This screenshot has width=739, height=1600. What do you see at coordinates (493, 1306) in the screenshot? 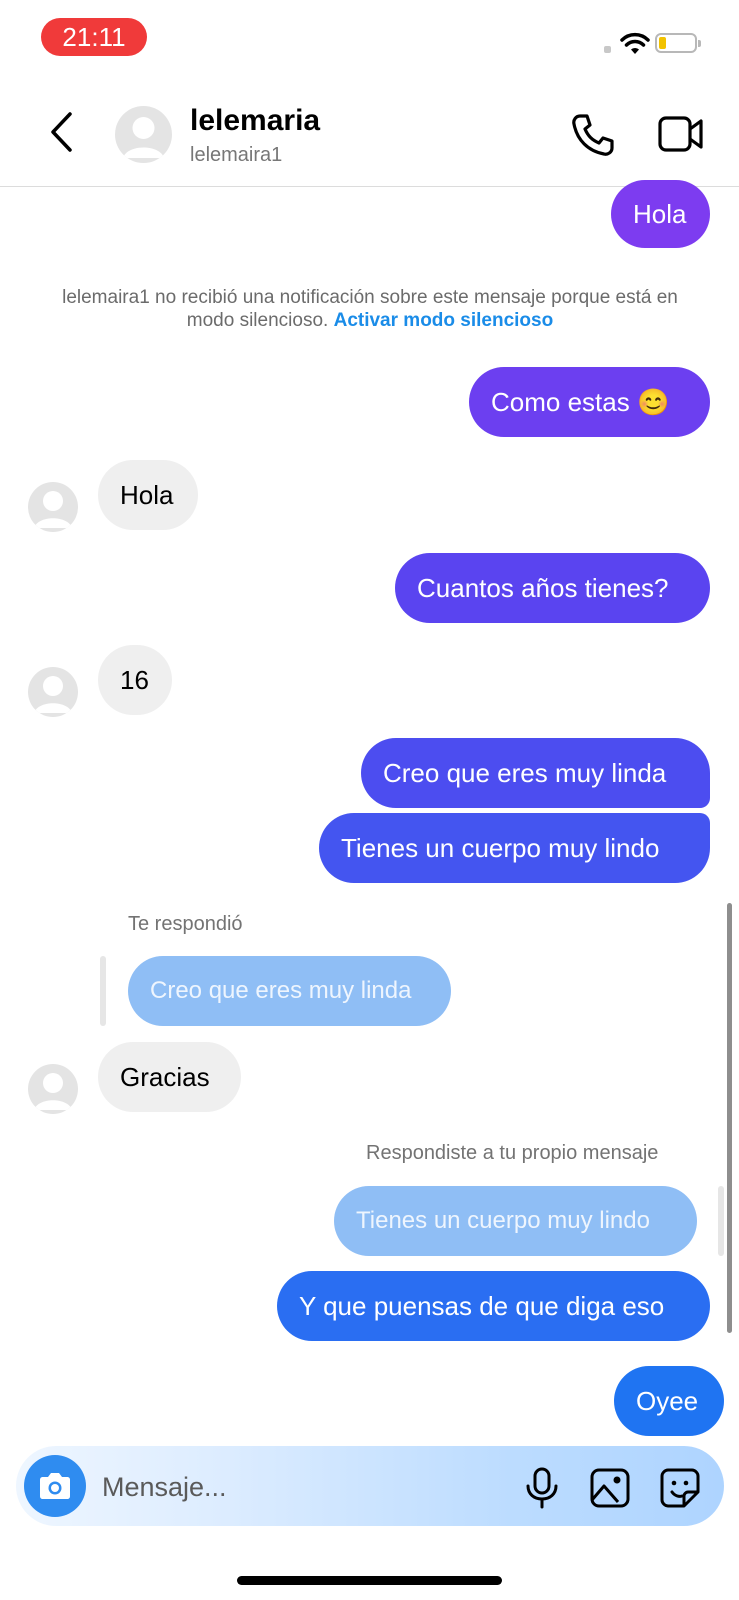
I see `message-outgoing: Y que puensas de que diga eso` at bounding box center [493, 1306].